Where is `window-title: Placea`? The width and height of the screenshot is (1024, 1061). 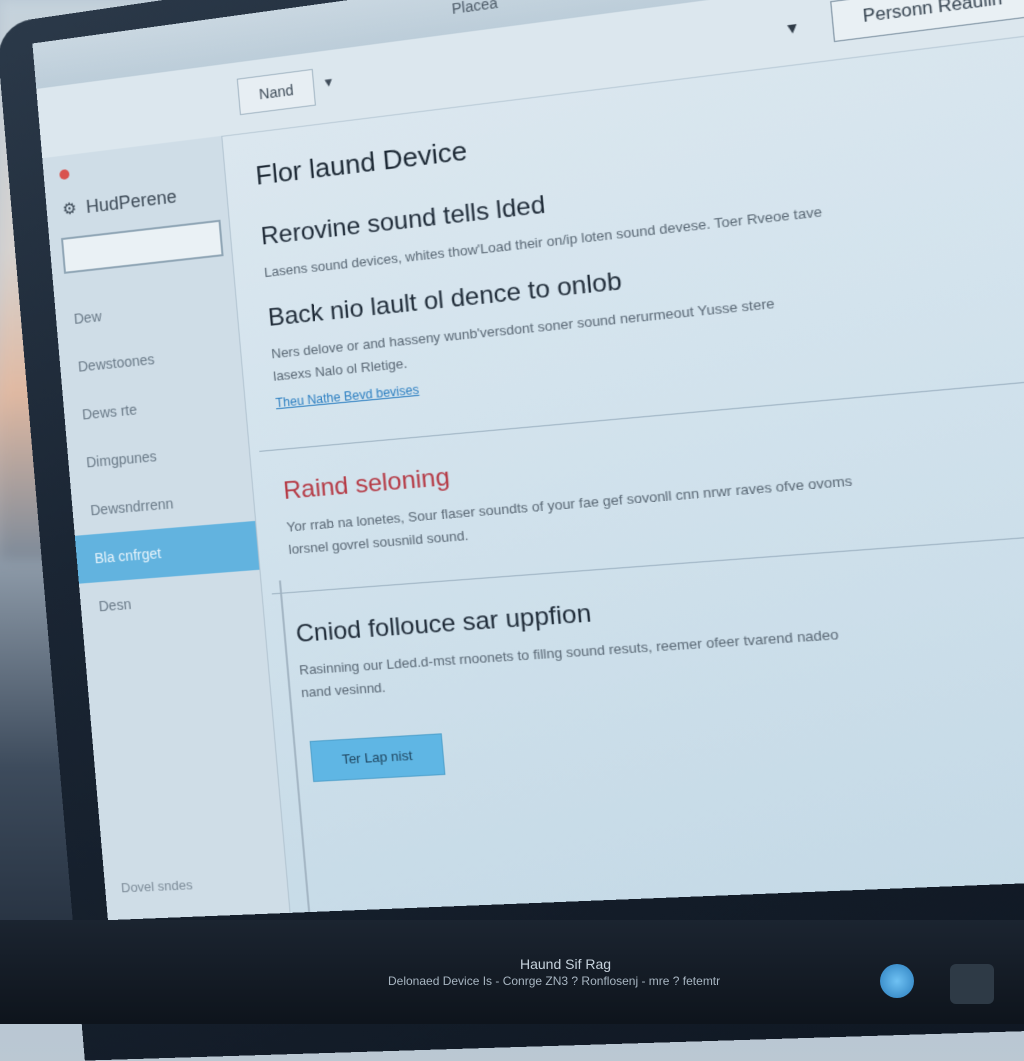
window-title: Placea is located at coordinates (475, 9).